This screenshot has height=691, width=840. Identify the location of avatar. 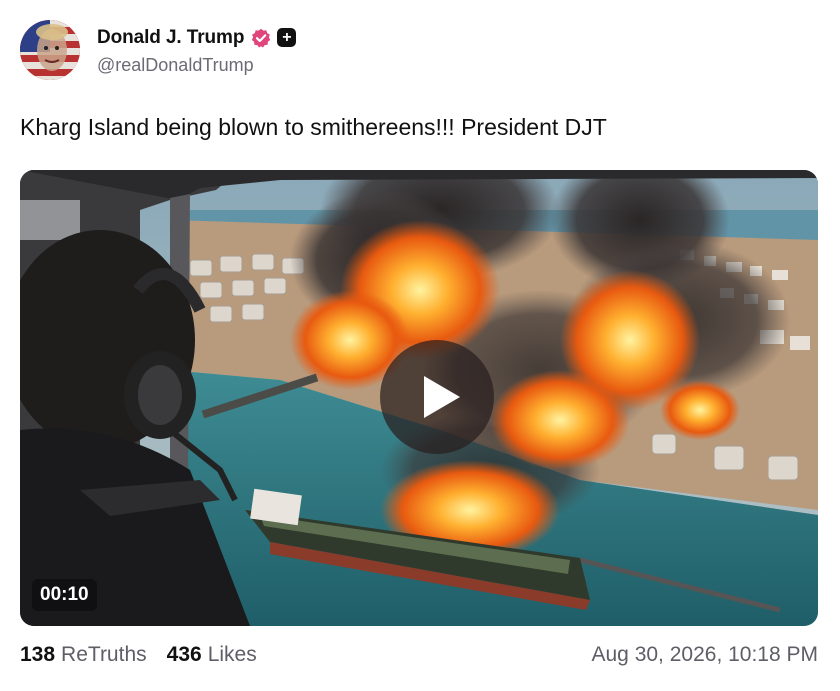
(50, 50).